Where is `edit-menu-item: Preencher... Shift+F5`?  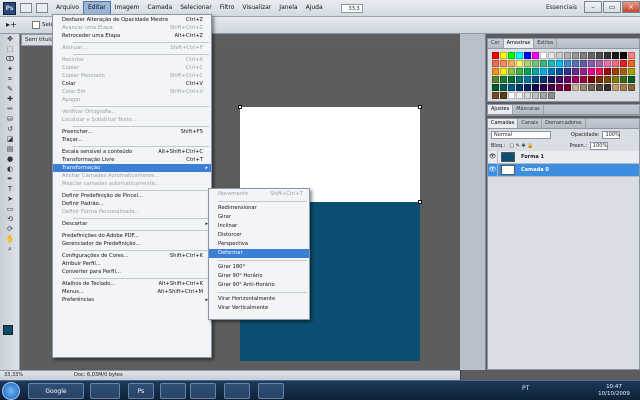 edit-menu-item: Preencher... Shift+F5 is located at coordinates (132, 132).